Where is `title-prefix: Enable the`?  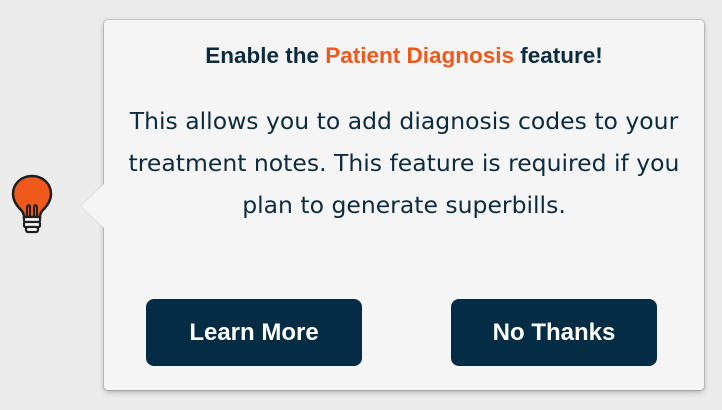 title-prefix: Enable the is located at coordinates (265, 55).